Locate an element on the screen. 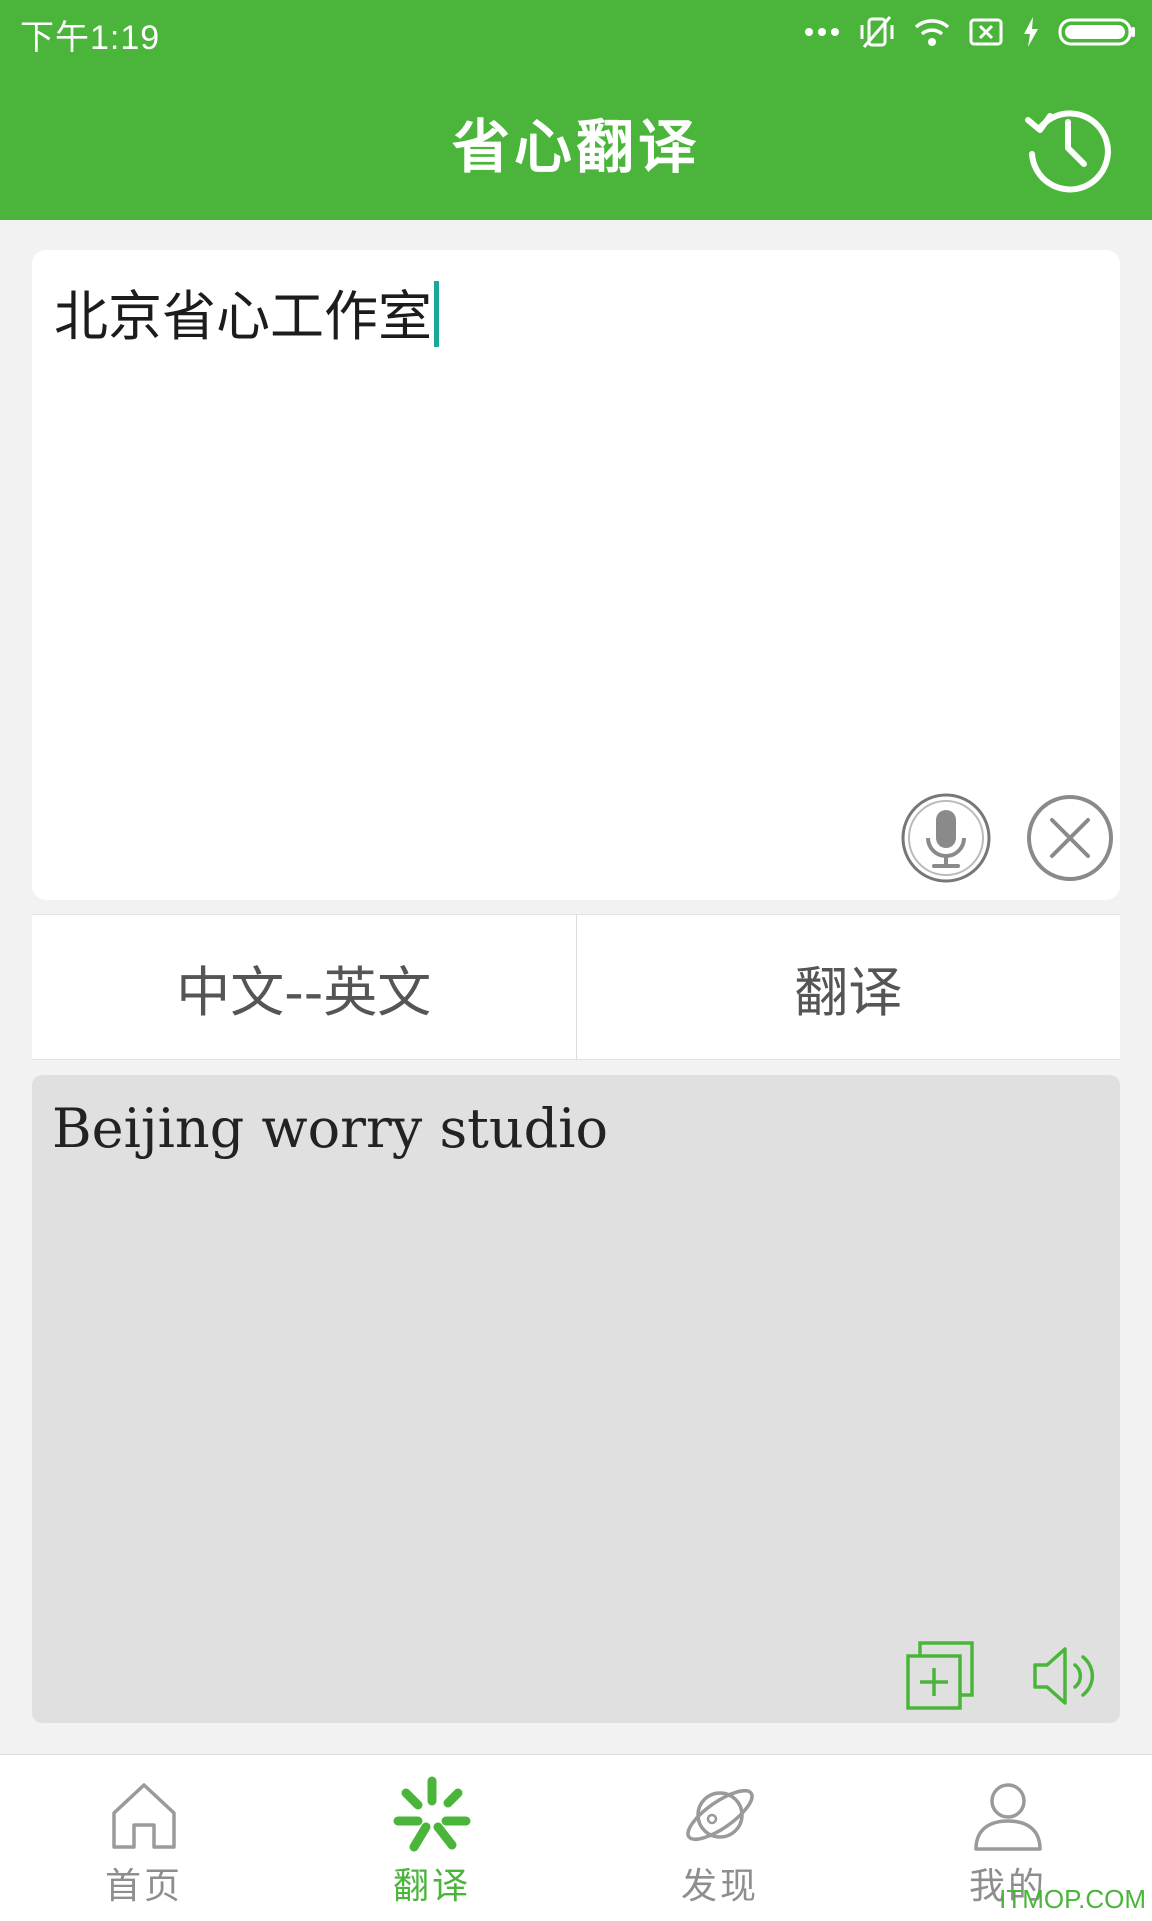 The height and width of the screenshot is (1921, 1152). copy-icon is located at coordinates (940, 1675).